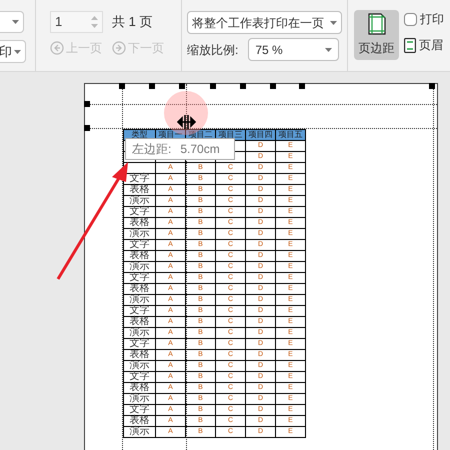 The image size is (450, 450). Describe the element at coordinates (212, 50) in the screenshot. I see `scale-label: 缩放比例:` at that location.